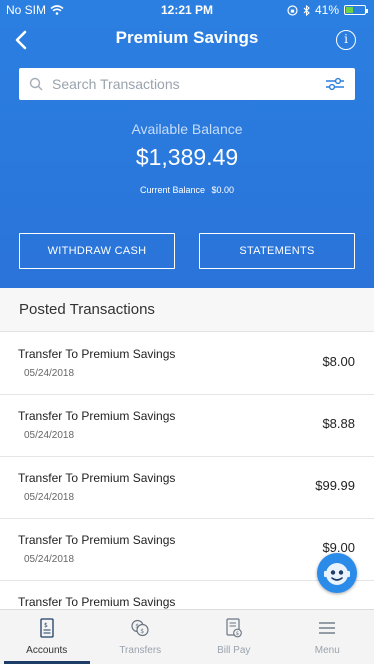  What do you see at coordinates (187, 10) in the screenshot?
I see `status-bar: No SIM 12:21 PM 41%` at bounding box center [187, 10].